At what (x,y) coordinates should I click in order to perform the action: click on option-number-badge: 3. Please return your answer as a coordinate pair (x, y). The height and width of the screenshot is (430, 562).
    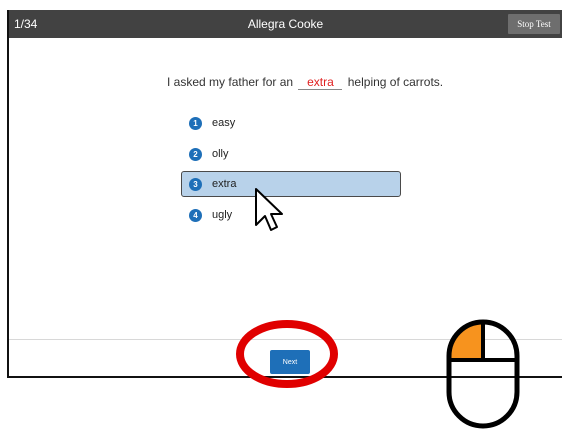
    Looking at the image, I should click on (195, 184).